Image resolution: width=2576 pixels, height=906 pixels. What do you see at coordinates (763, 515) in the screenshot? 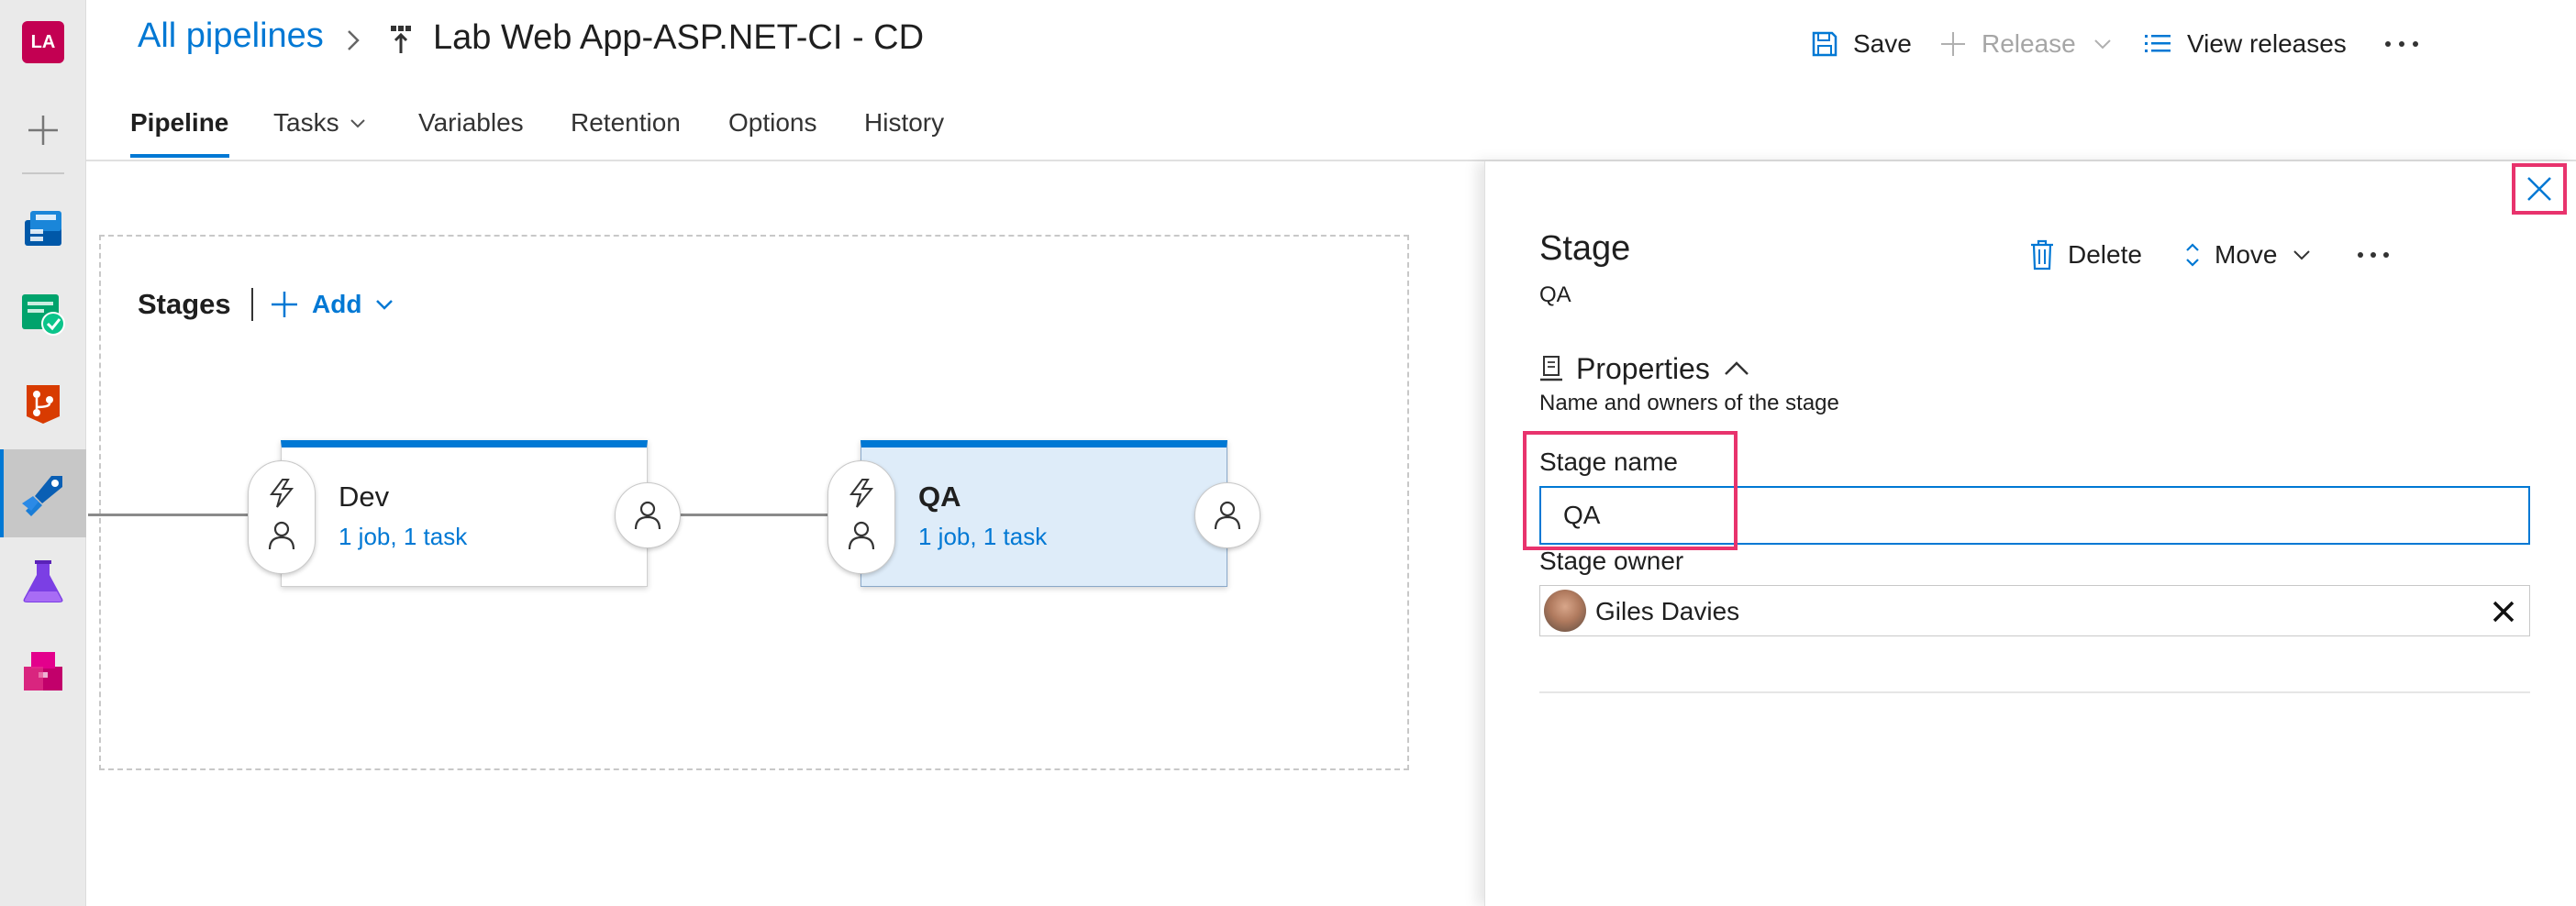
I see `stage-connector` at bounding box center [763, 515].